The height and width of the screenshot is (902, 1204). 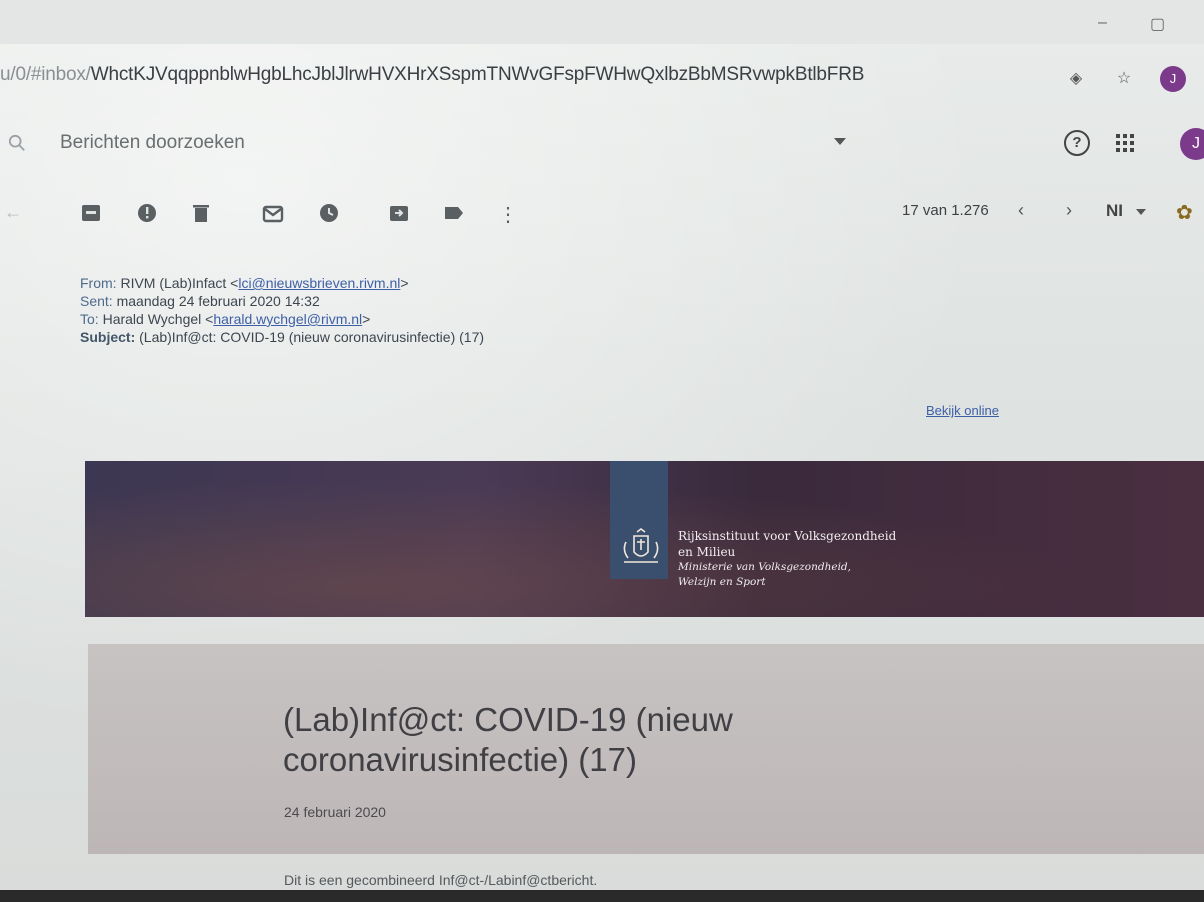 What do you see at coordinates (454, 213) in the screenshot?
I see `label-icon` at bounding box center [454, 213].